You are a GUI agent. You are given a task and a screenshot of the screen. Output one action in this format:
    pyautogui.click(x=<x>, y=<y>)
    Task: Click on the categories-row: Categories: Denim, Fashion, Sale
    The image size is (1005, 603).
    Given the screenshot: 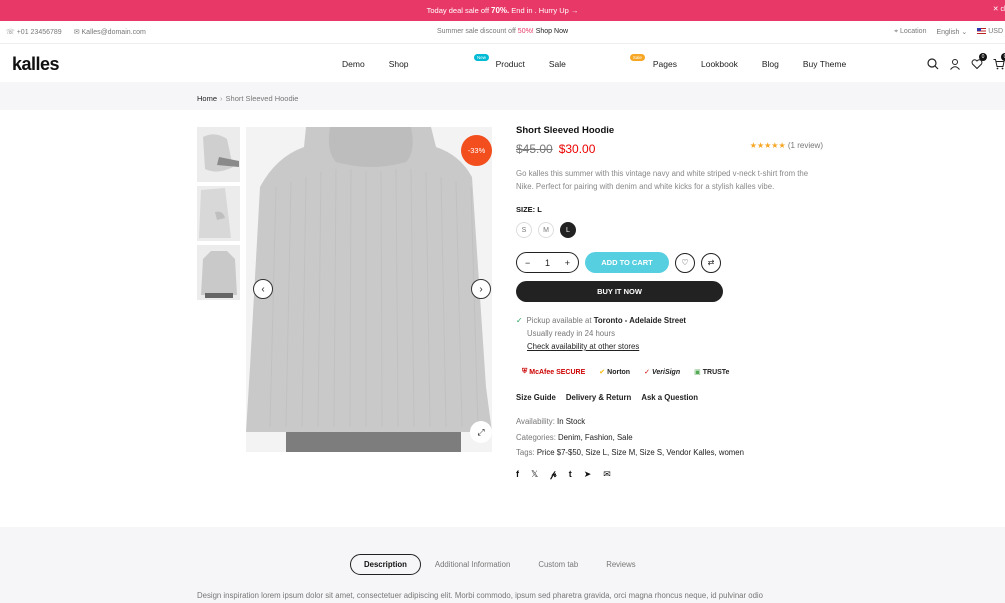 What is the action you would take?
    pyautogui.click(x=669, y=438)
    